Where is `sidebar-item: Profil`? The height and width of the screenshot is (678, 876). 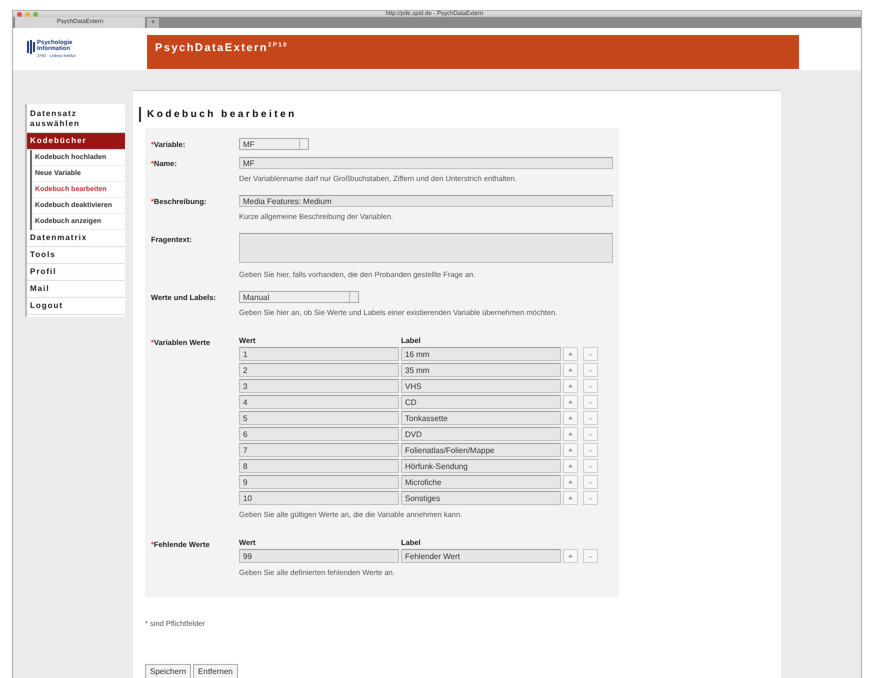
sidebar-item: Profil is located at coordinates (76, 272).